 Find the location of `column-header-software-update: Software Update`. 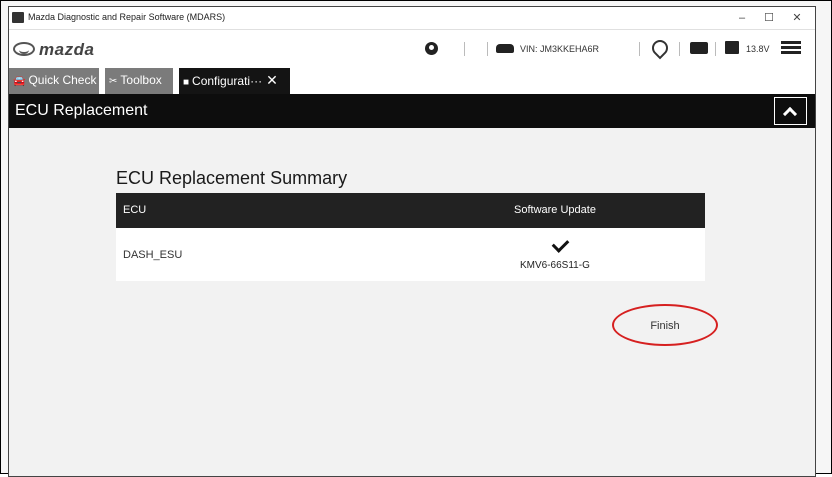

column-header-software-update: Software Update is located at coordinates (555, 210).